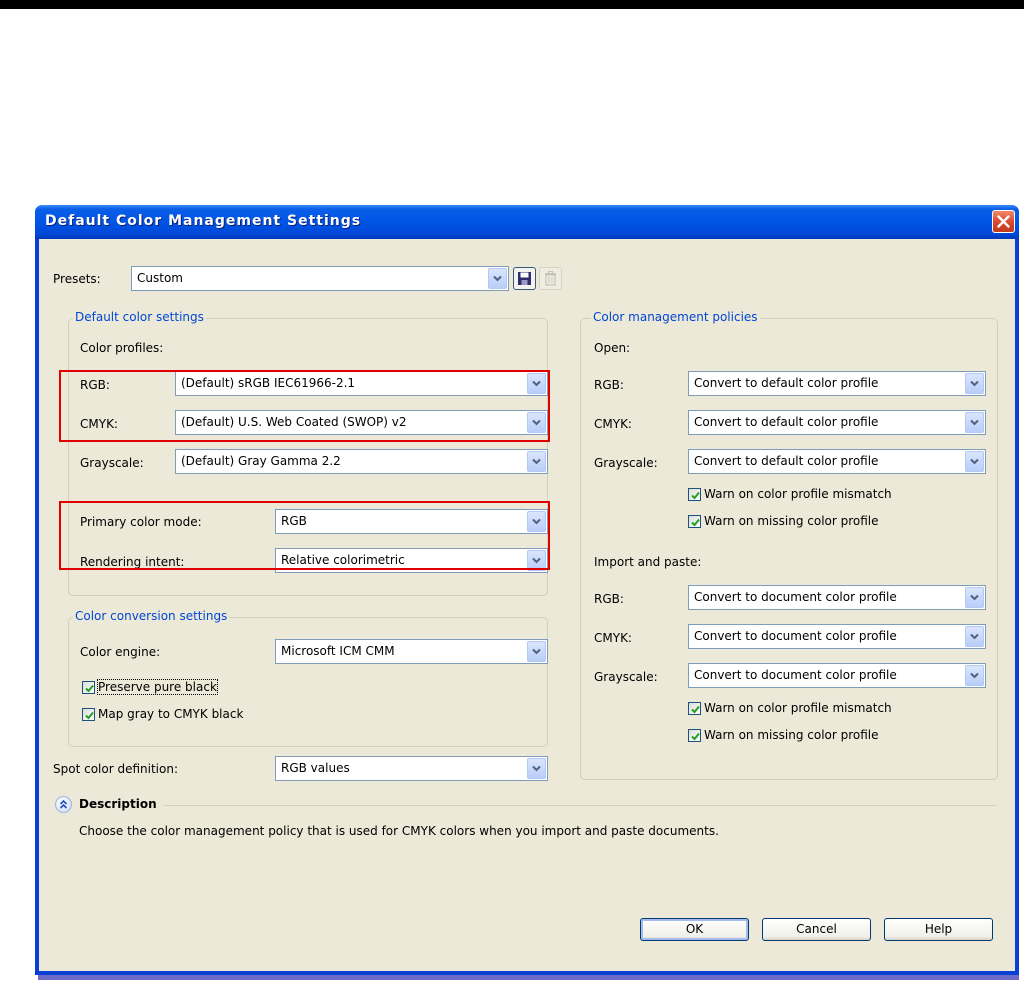 This screenshot has height=983, width=1024. I want to click on trash-icon, so click(550, 278).